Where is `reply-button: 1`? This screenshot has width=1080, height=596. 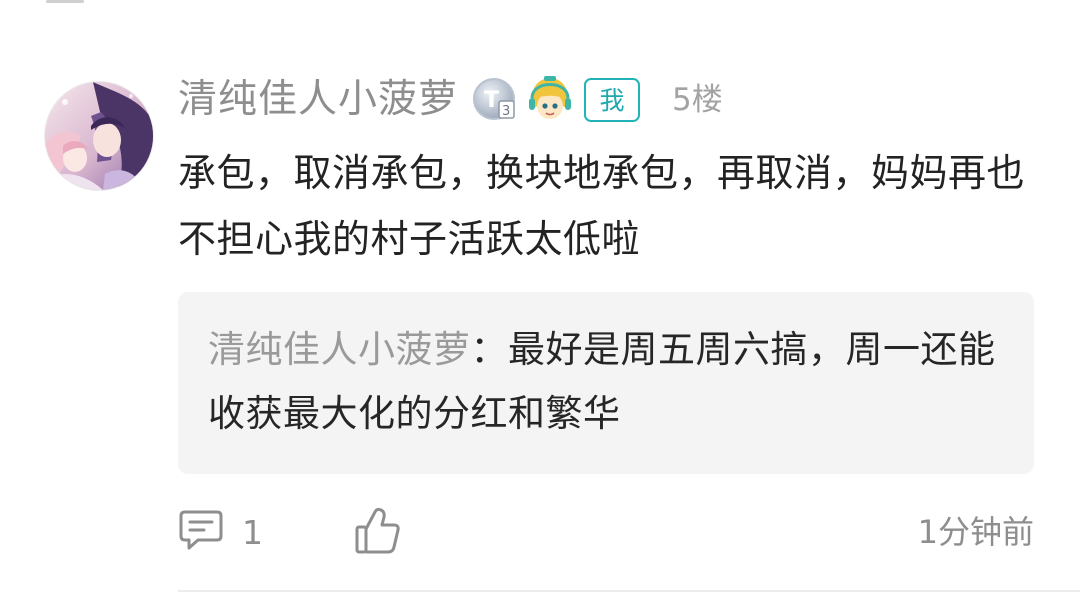 reply-button: 1 is located at coordinates (220, 532).